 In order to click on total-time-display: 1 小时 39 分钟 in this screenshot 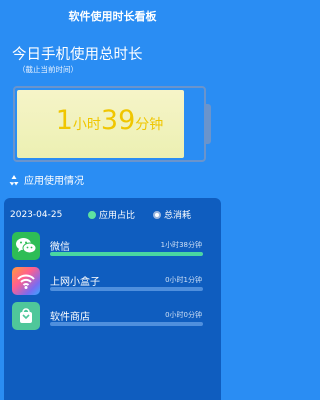, I will do `click(109, 124)`.